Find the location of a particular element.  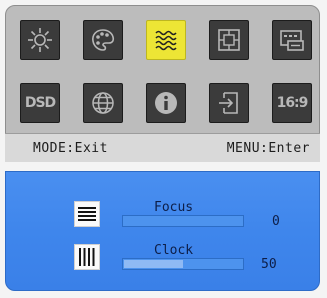

clock-value: 50 is located at coordinates (269, 264).